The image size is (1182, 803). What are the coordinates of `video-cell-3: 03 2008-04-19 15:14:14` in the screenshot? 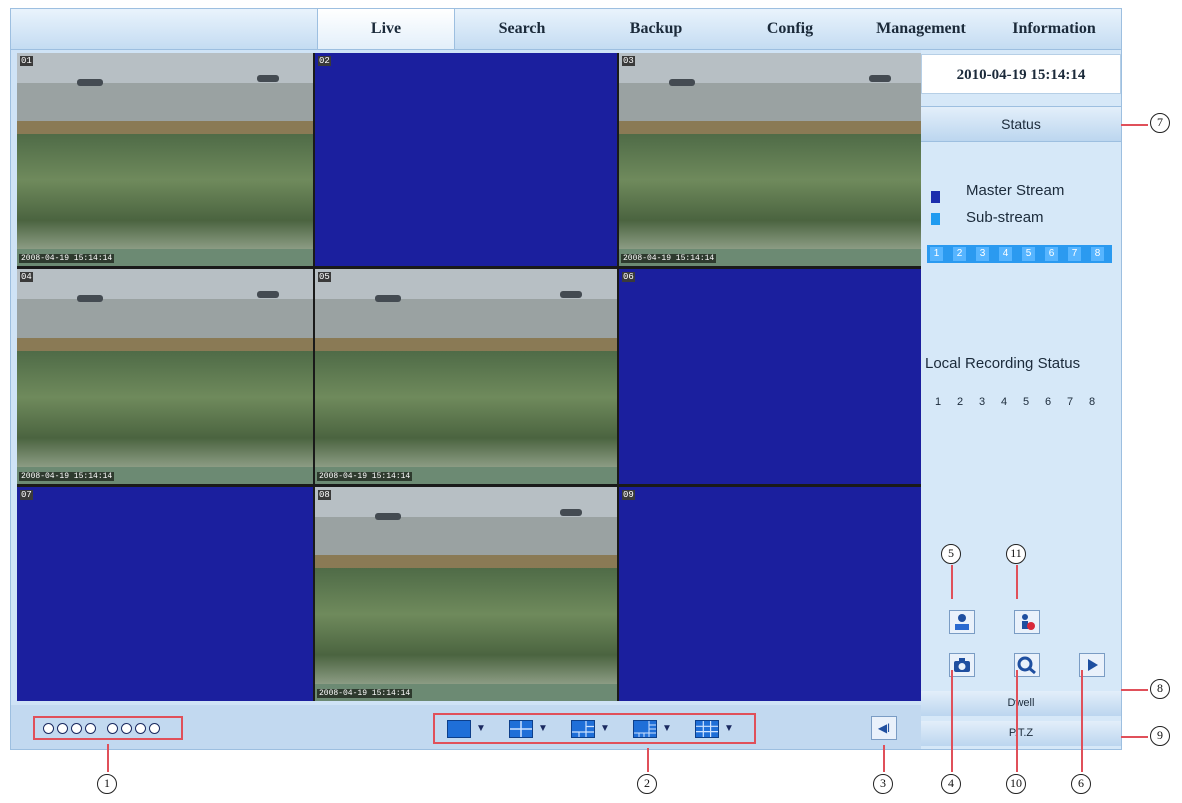 It's located at (770, 159).